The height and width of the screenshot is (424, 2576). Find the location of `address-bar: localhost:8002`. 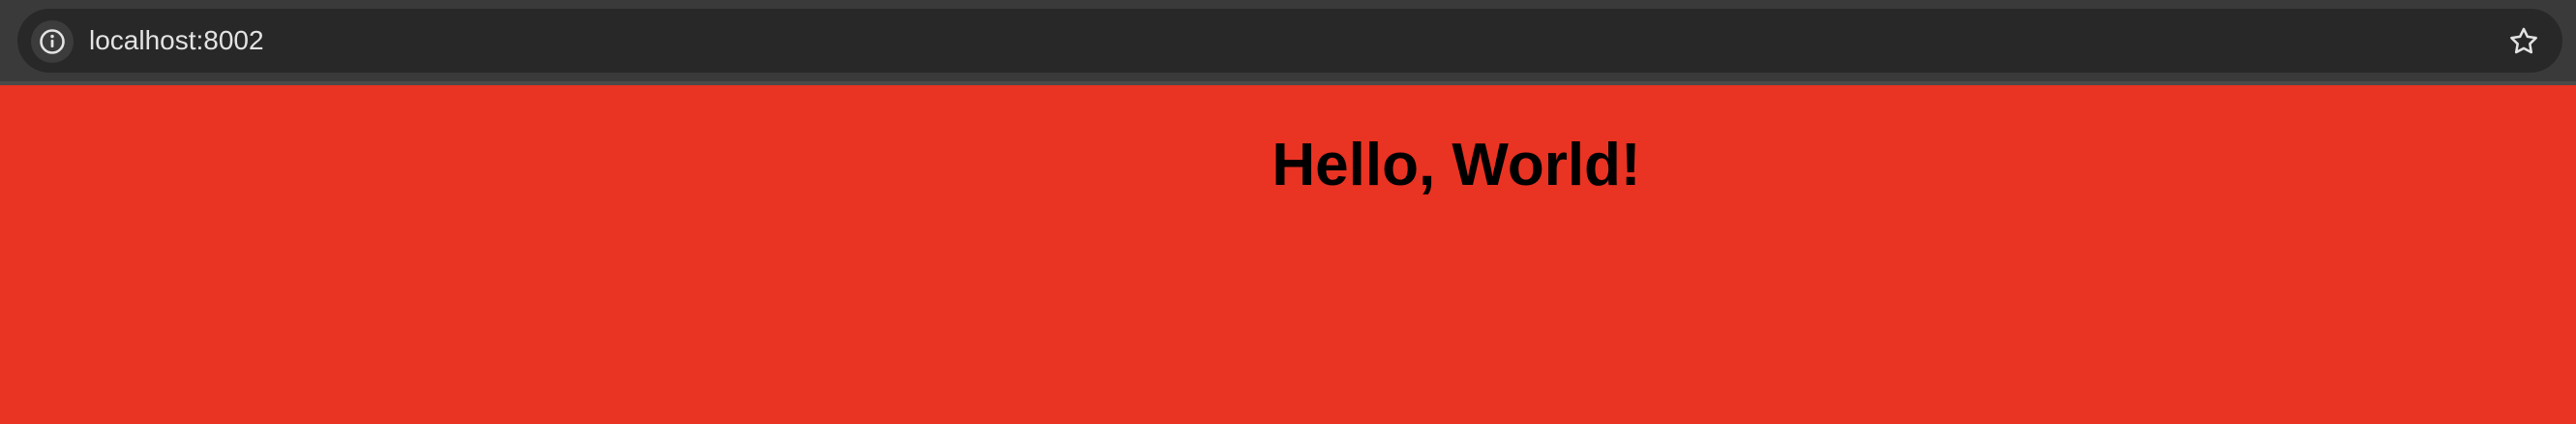

address-bar: localhost:8002 is located at coordinates (1289, 41).